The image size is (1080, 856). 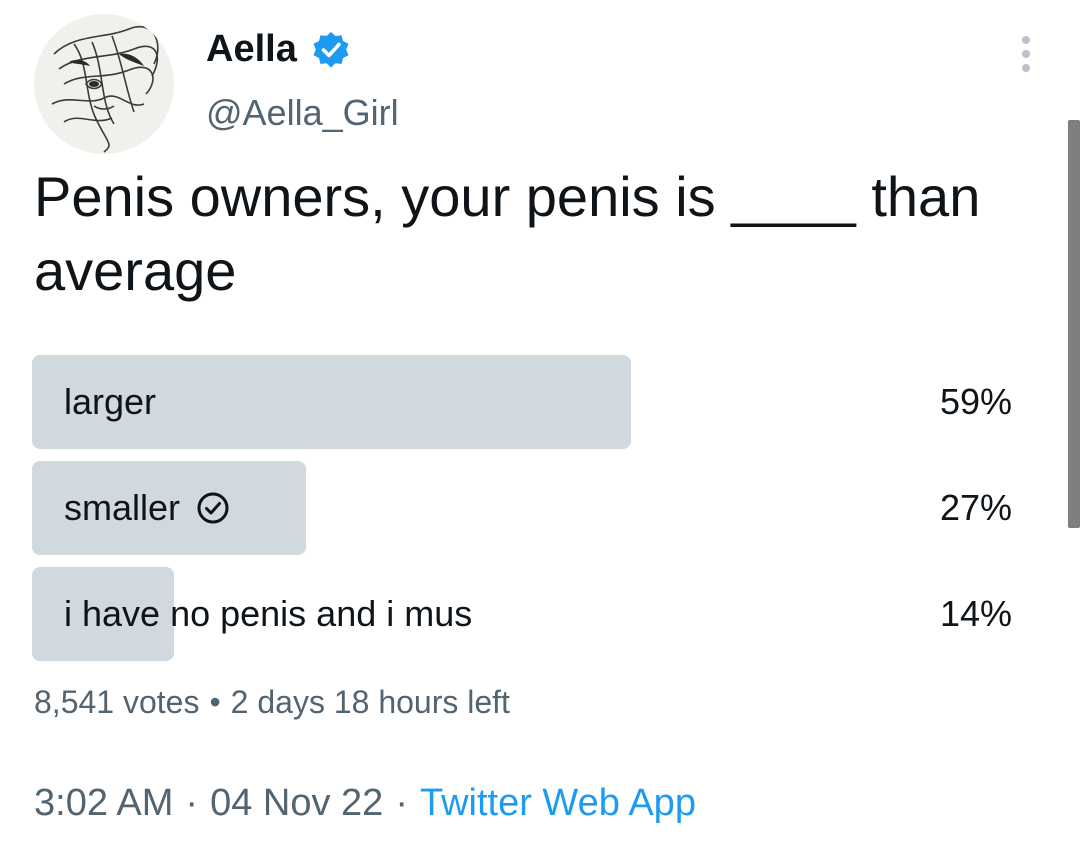 I want to click on poll-option-percent: 14%, so click(x=975, y=613).